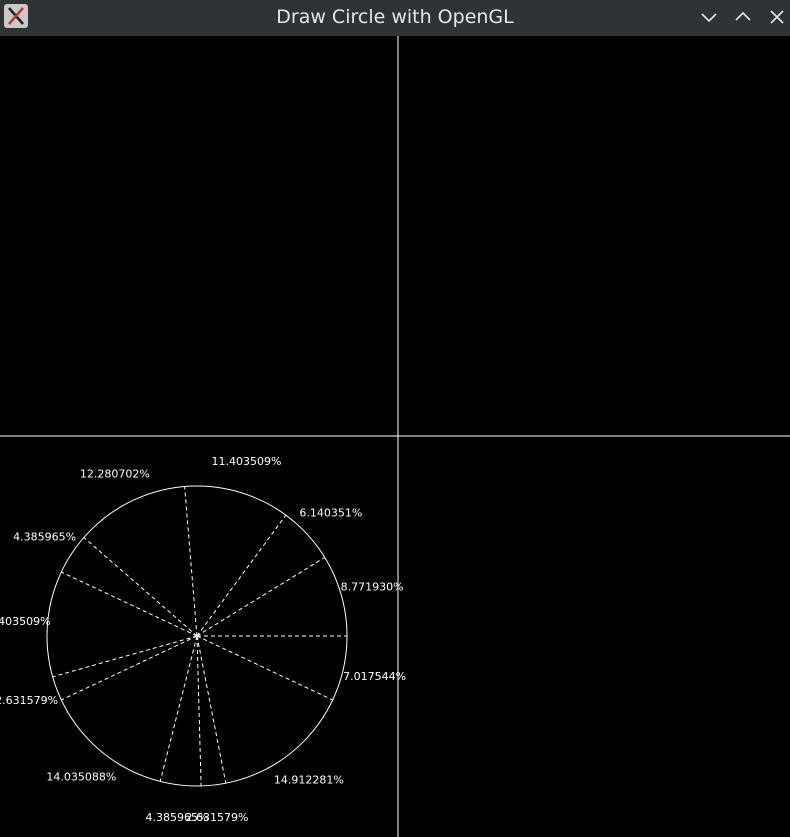 The width and height of the screenshot is (790, 837). What do you see at coordinates (372, 587) in the screenshot?
I see `slice-label: 8.771930%` at bounding box center [372, 587].